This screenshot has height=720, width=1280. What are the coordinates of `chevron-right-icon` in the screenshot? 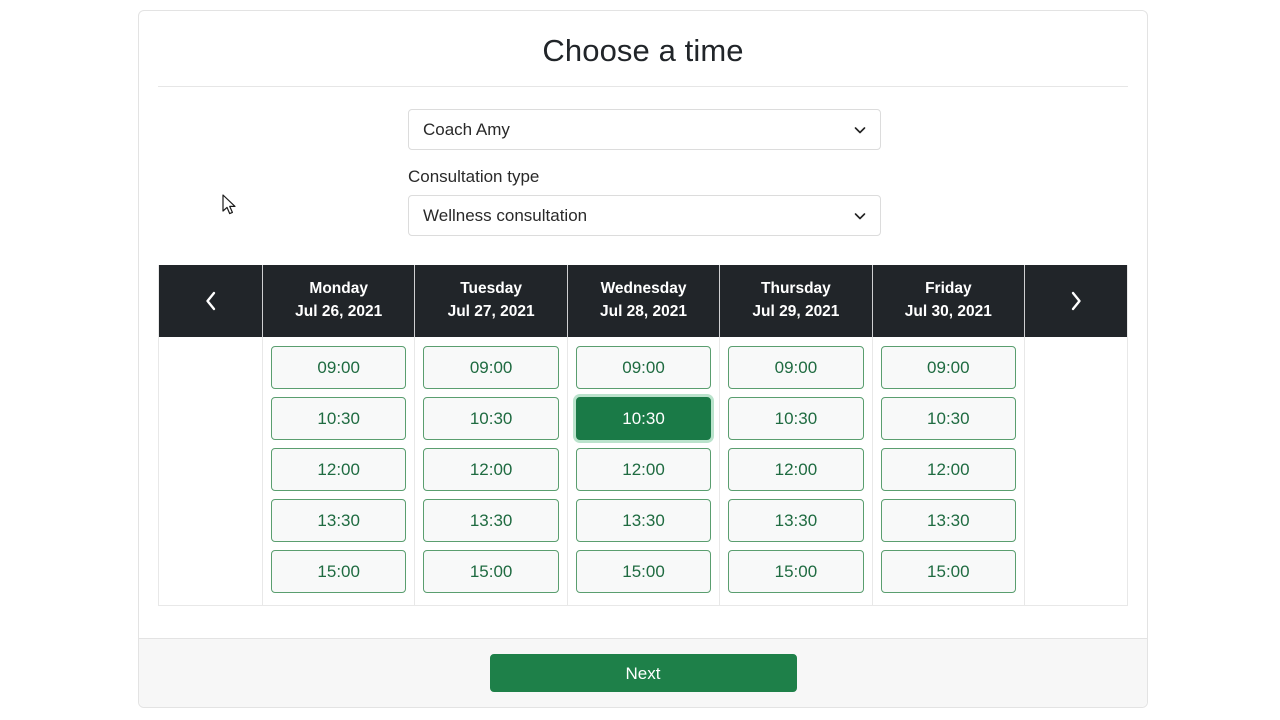 It's located at (1076, 301).